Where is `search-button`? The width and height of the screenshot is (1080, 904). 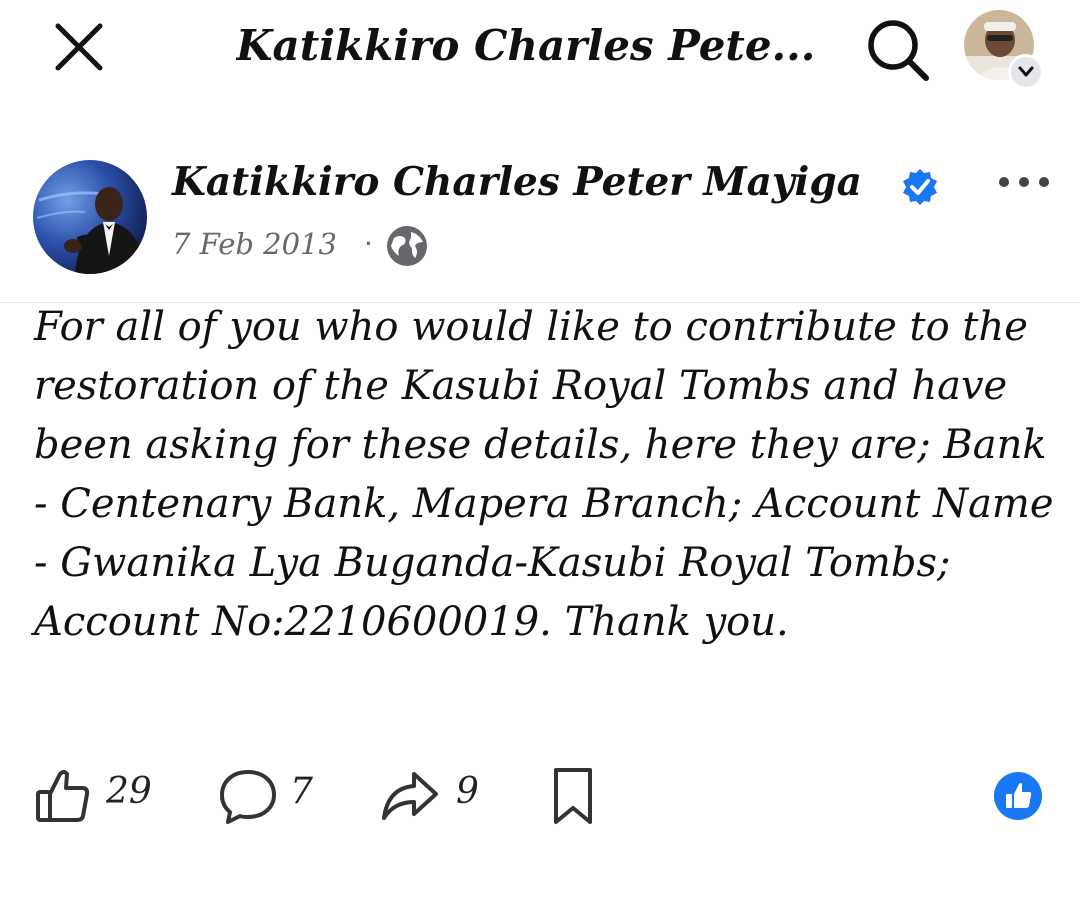 search-button is located at coordinates (898, 50).